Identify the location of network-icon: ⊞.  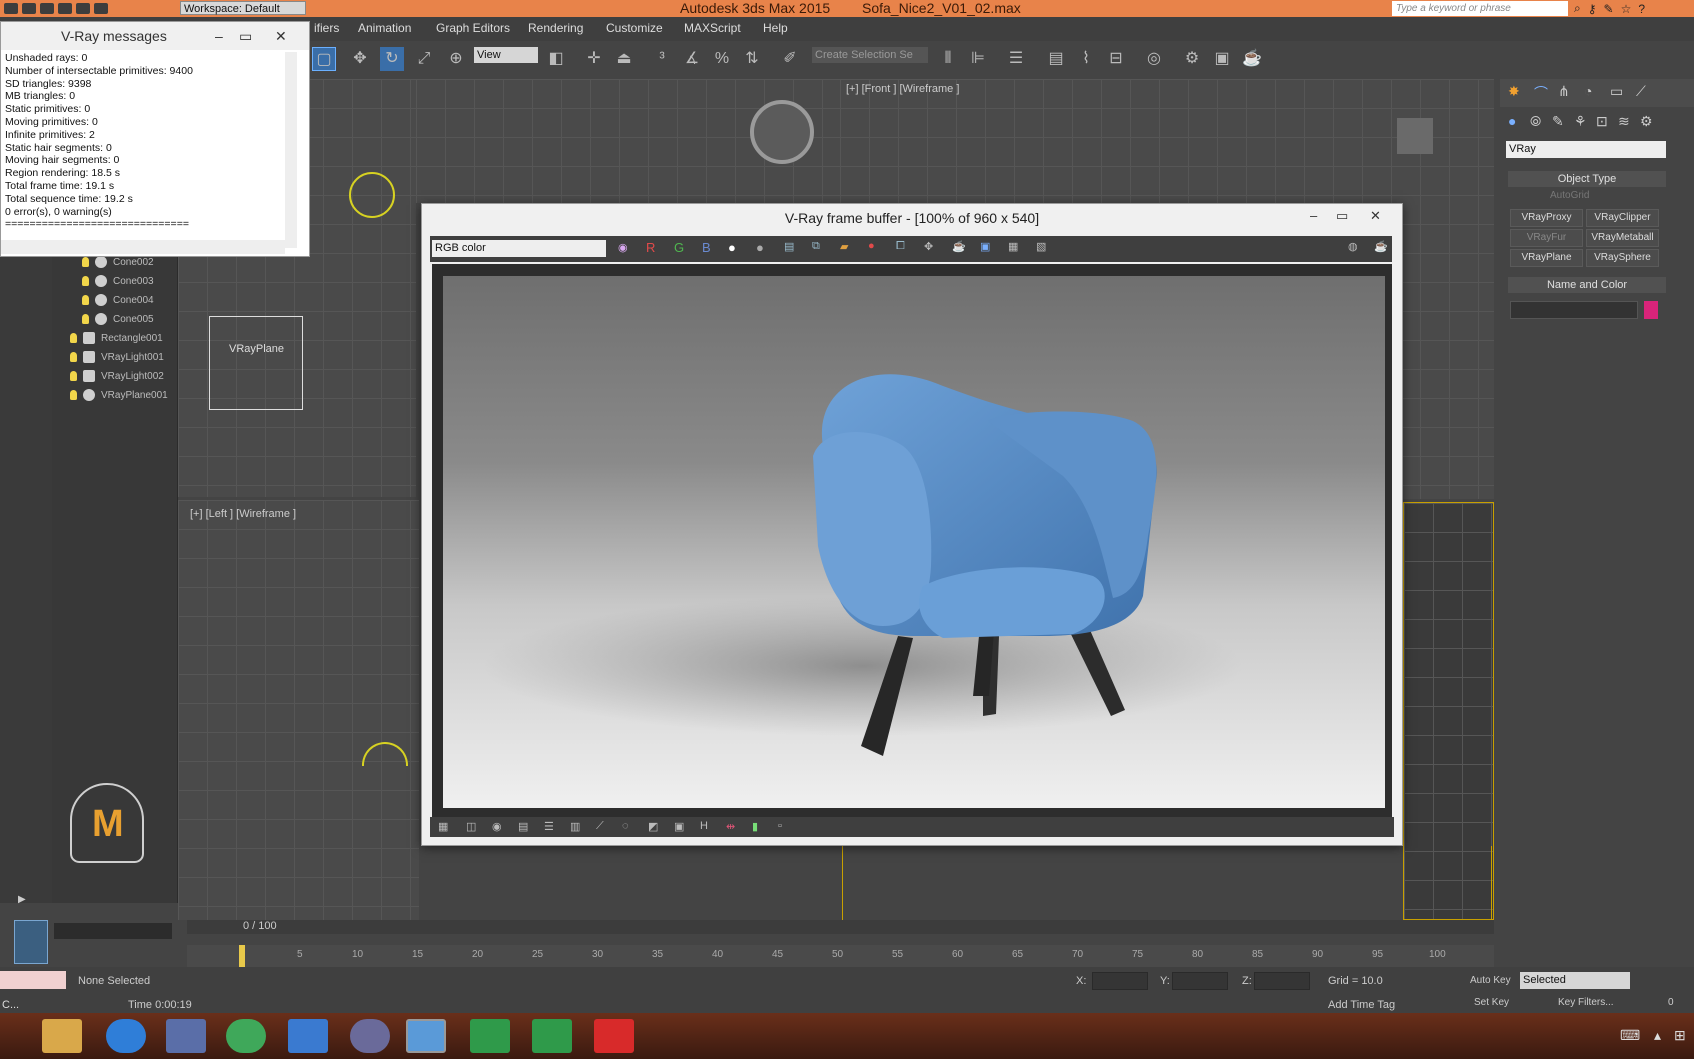
(1680, 1035).